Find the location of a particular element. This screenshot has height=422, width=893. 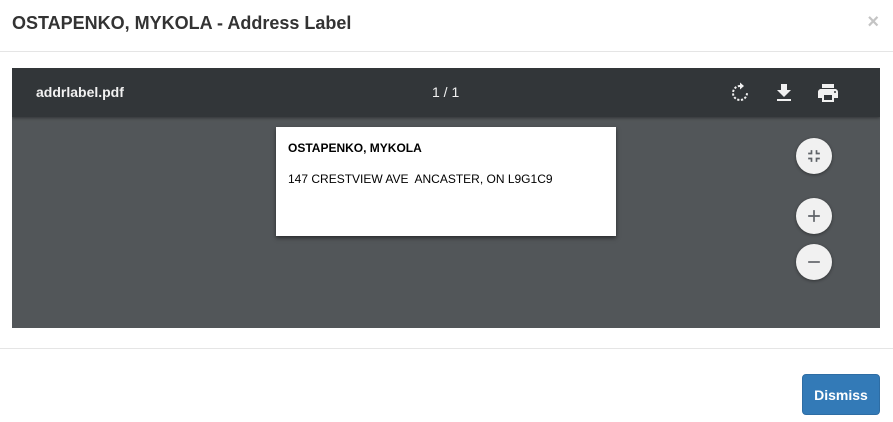

dismiss-button: Dismiss is located at coordinates (841, 394).